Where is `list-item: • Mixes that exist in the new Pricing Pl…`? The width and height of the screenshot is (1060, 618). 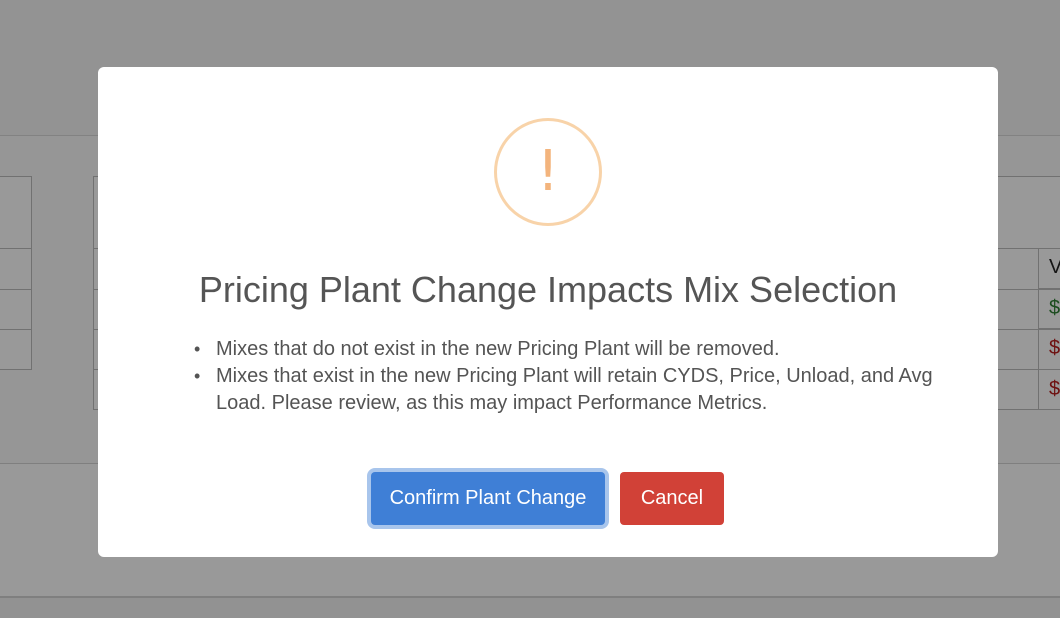
list-item: • Mixes that exist in the new Pricing Pl… is located at coordinates (574, 390).